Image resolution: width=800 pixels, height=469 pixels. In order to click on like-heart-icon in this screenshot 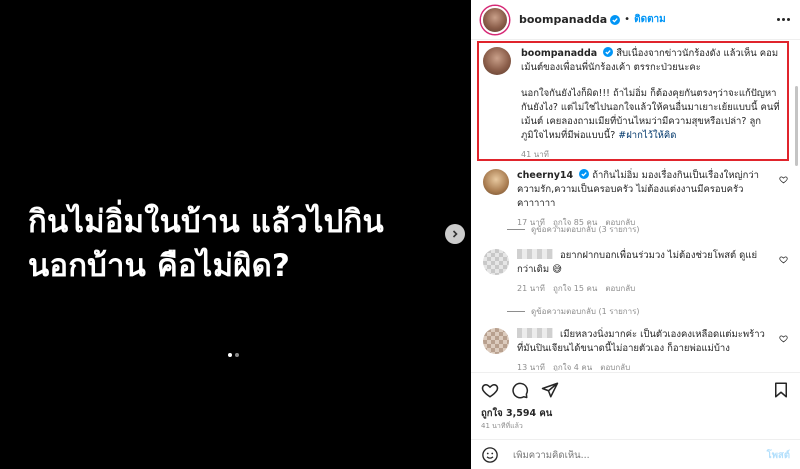, I will do `click(490, 390)`.